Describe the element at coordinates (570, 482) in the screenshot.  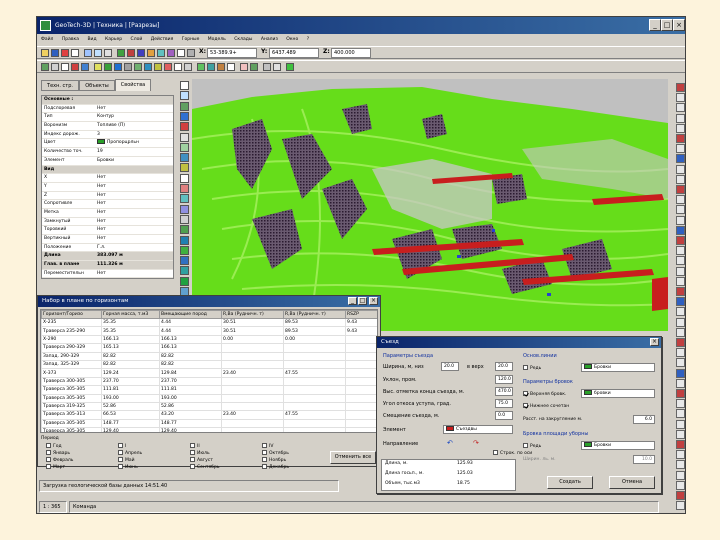
I see `create-button: Создать` at that location.